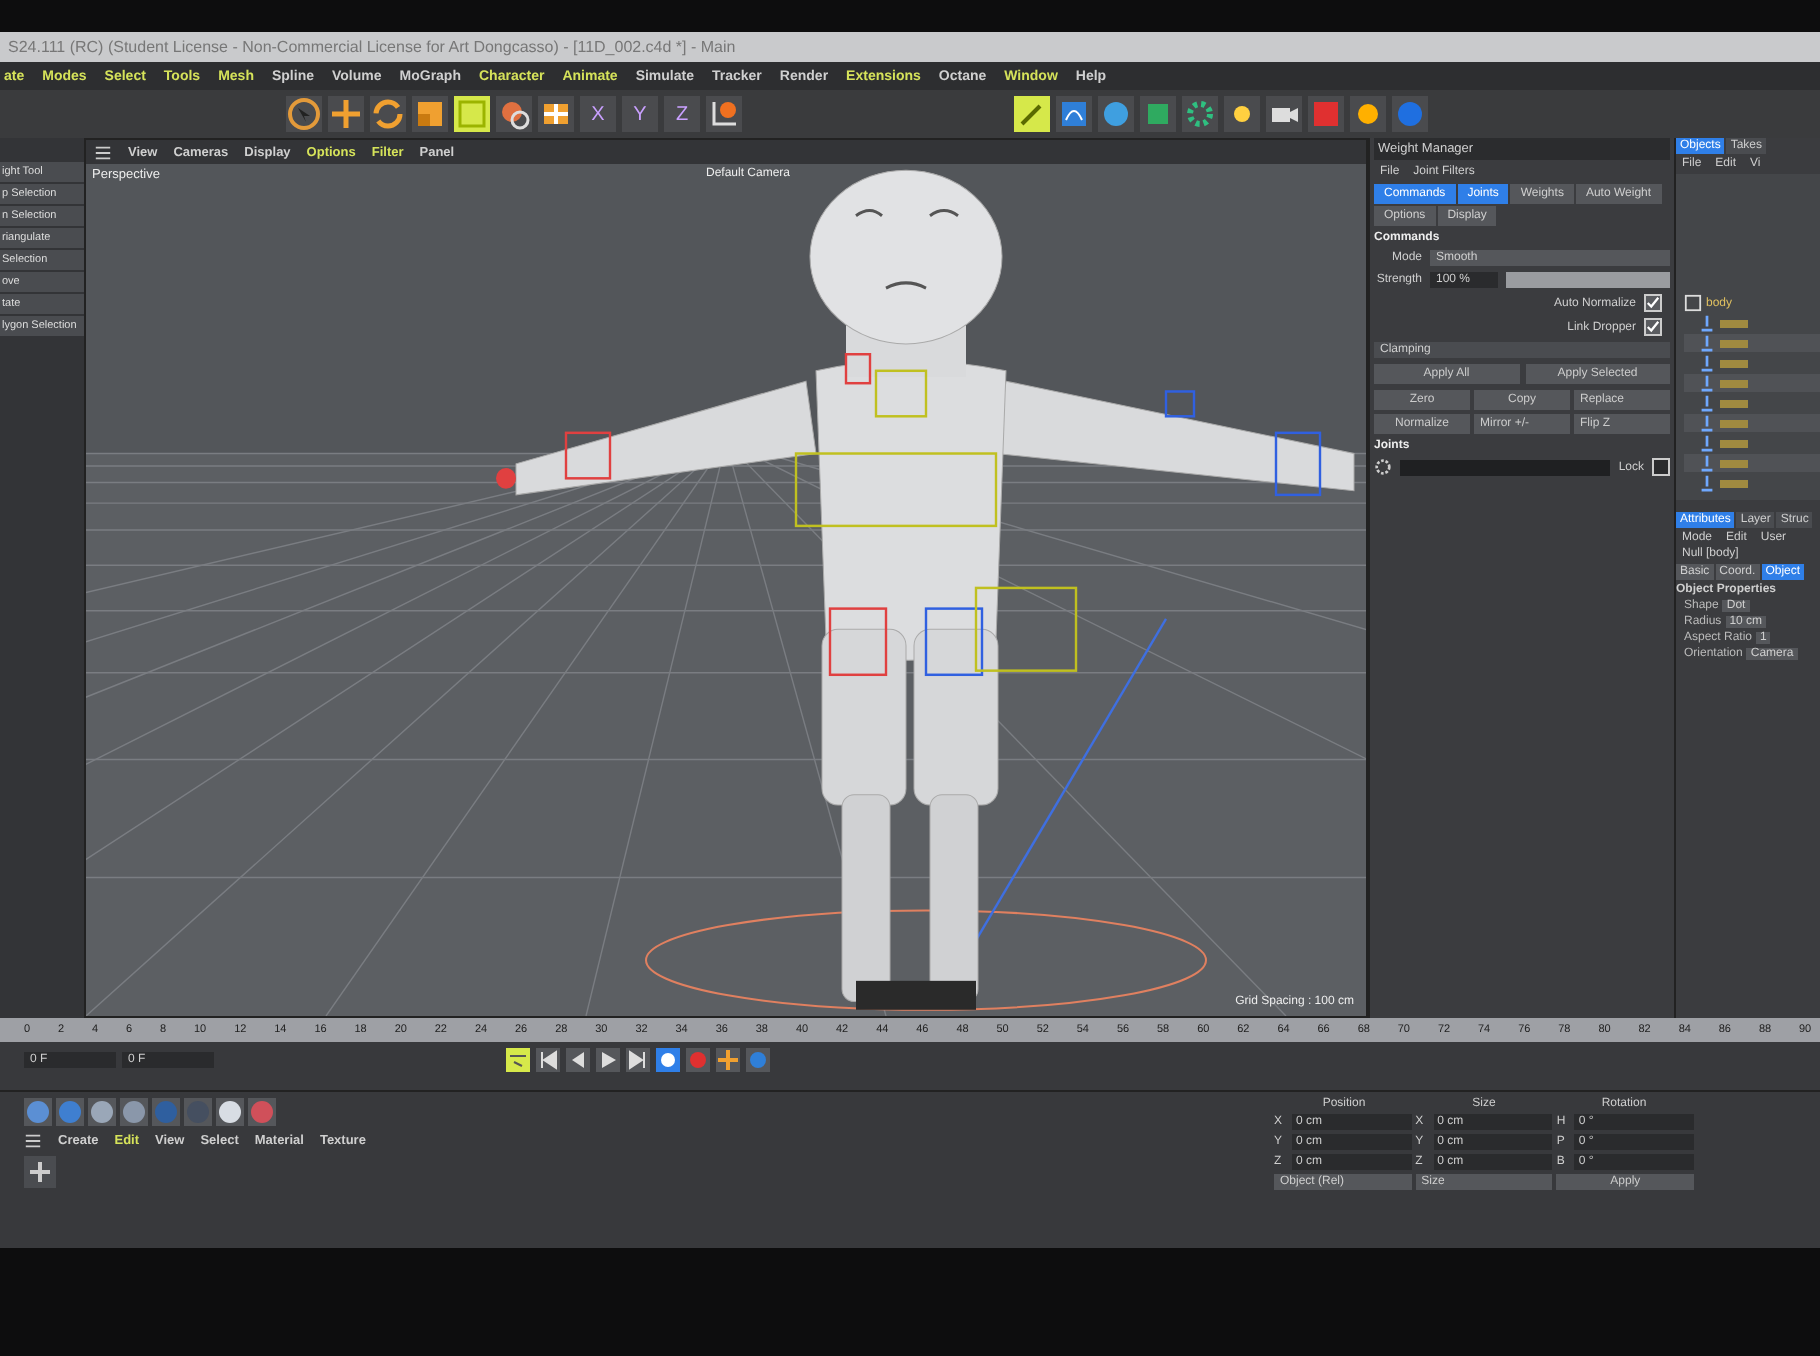 The height and width of the screenshot is (1356, 1820). I want to click on cube-icon, so click(1158, 114).